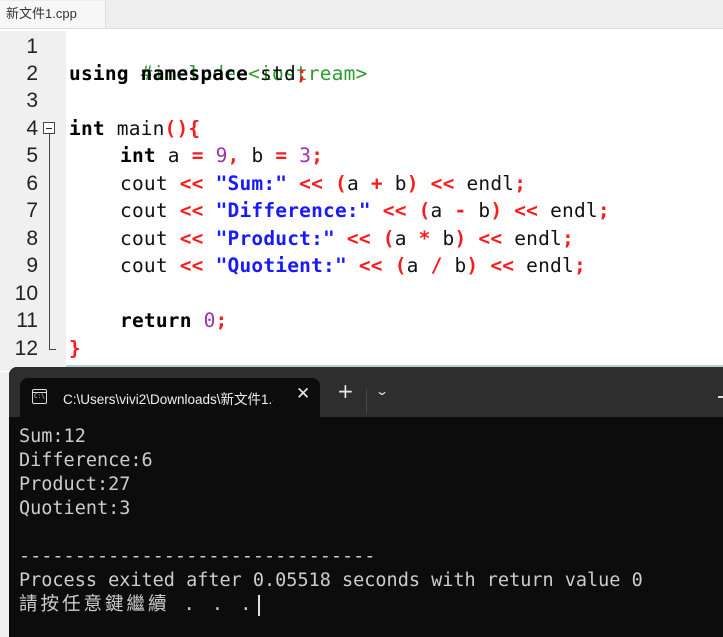  Describe the element at coordinates (49, 241) in the screenshot. I see `fold-guide-line` at that location.